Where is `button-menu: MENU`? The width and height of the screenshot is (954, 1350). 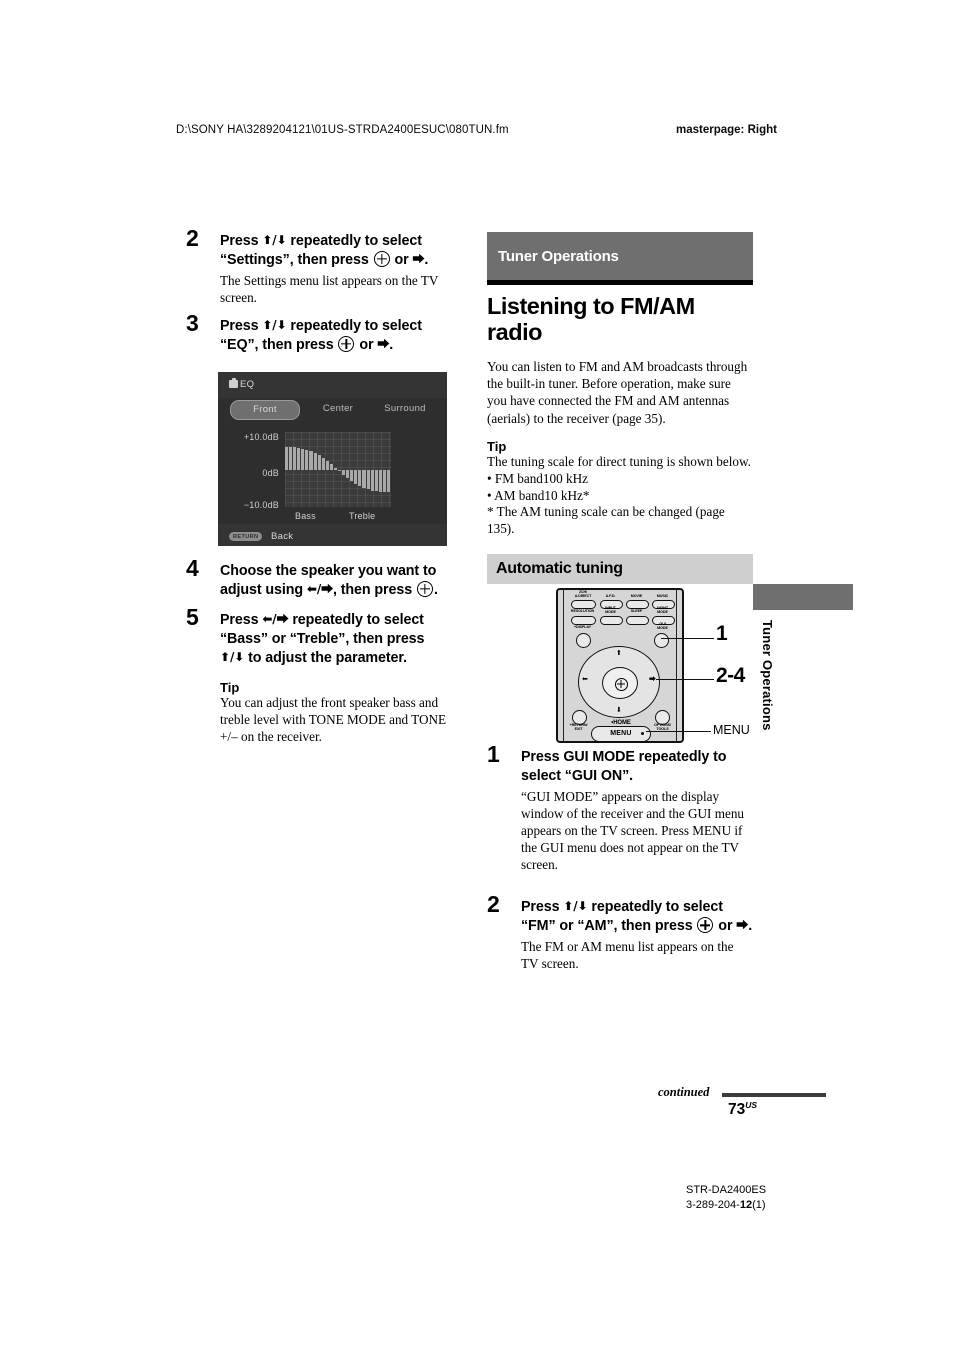
button-menu: MENU is located at coordinates (621, 734).